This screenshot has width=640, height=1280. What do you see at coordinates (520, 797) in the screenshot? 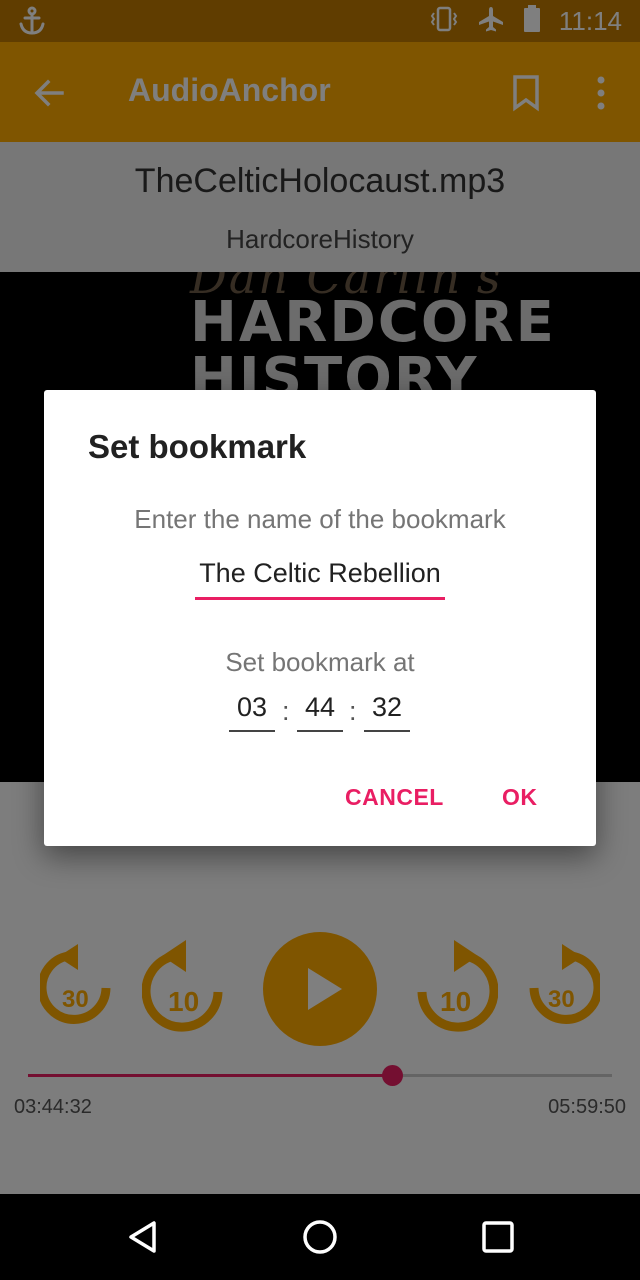
I see `ok-button: OK` at bounding box center [520, 797].